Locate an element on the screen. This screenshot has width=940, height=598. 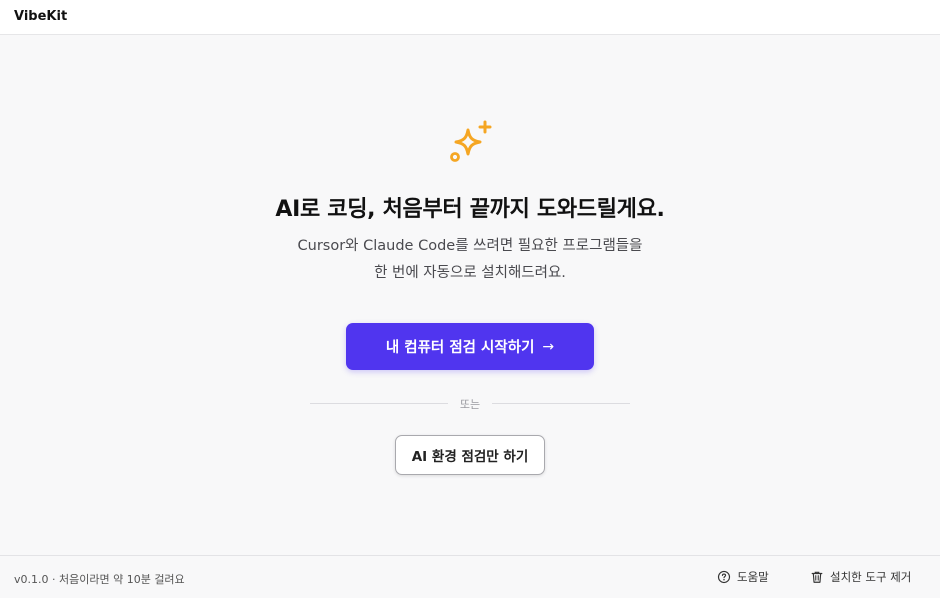
start-check-button: 내 컴퓨터 점검 시작하기 → is located at coordinates (470, 346).